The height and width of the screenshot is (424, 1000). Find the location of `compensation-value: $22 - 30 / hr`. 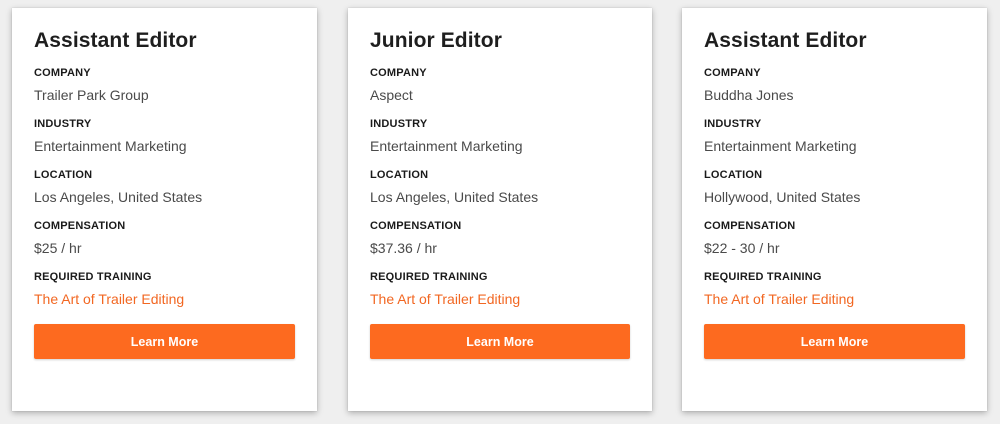

compensation-value: $22 - 30 / hr is located at coordinates (742, 248).